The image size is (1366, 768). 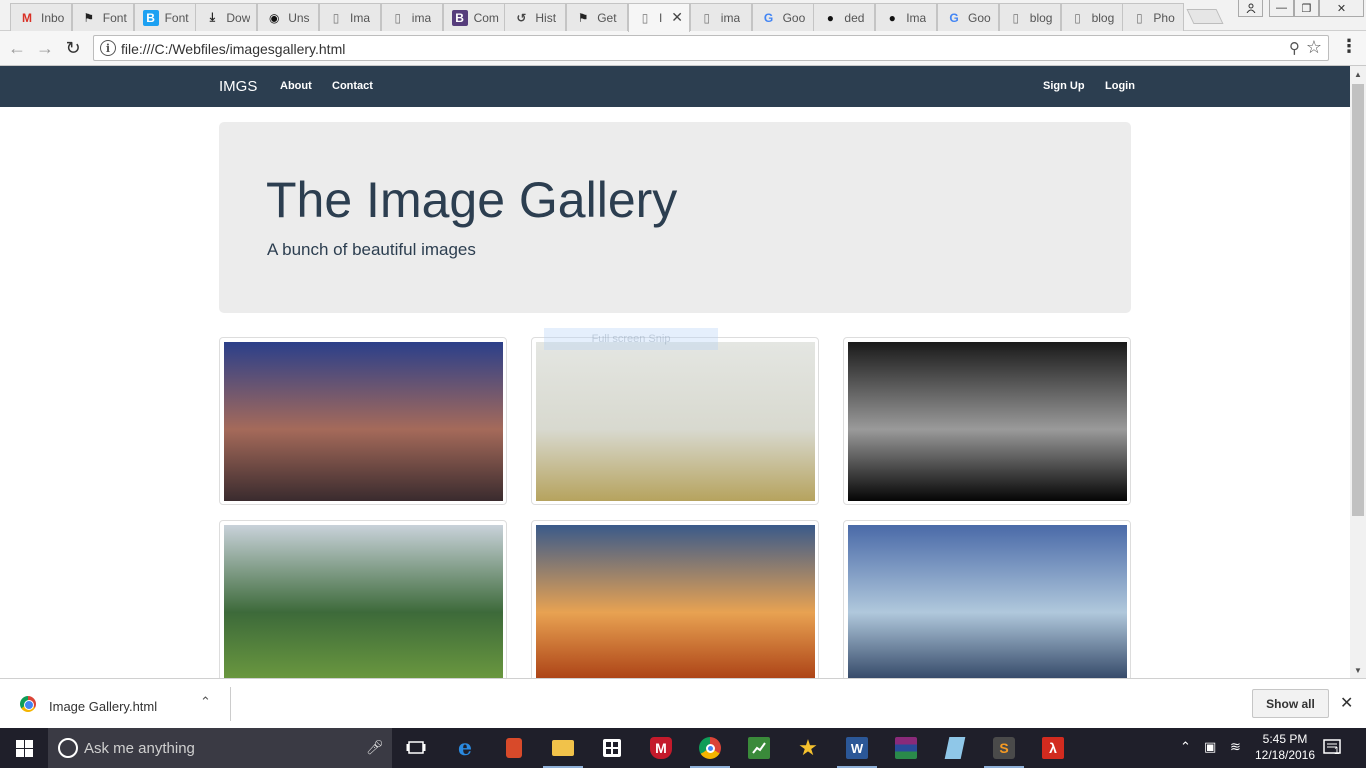 What do you see at coordinates (299, 17) in the screenshot?
I see `tab-title: Uns` at bounding box center [299, 17].